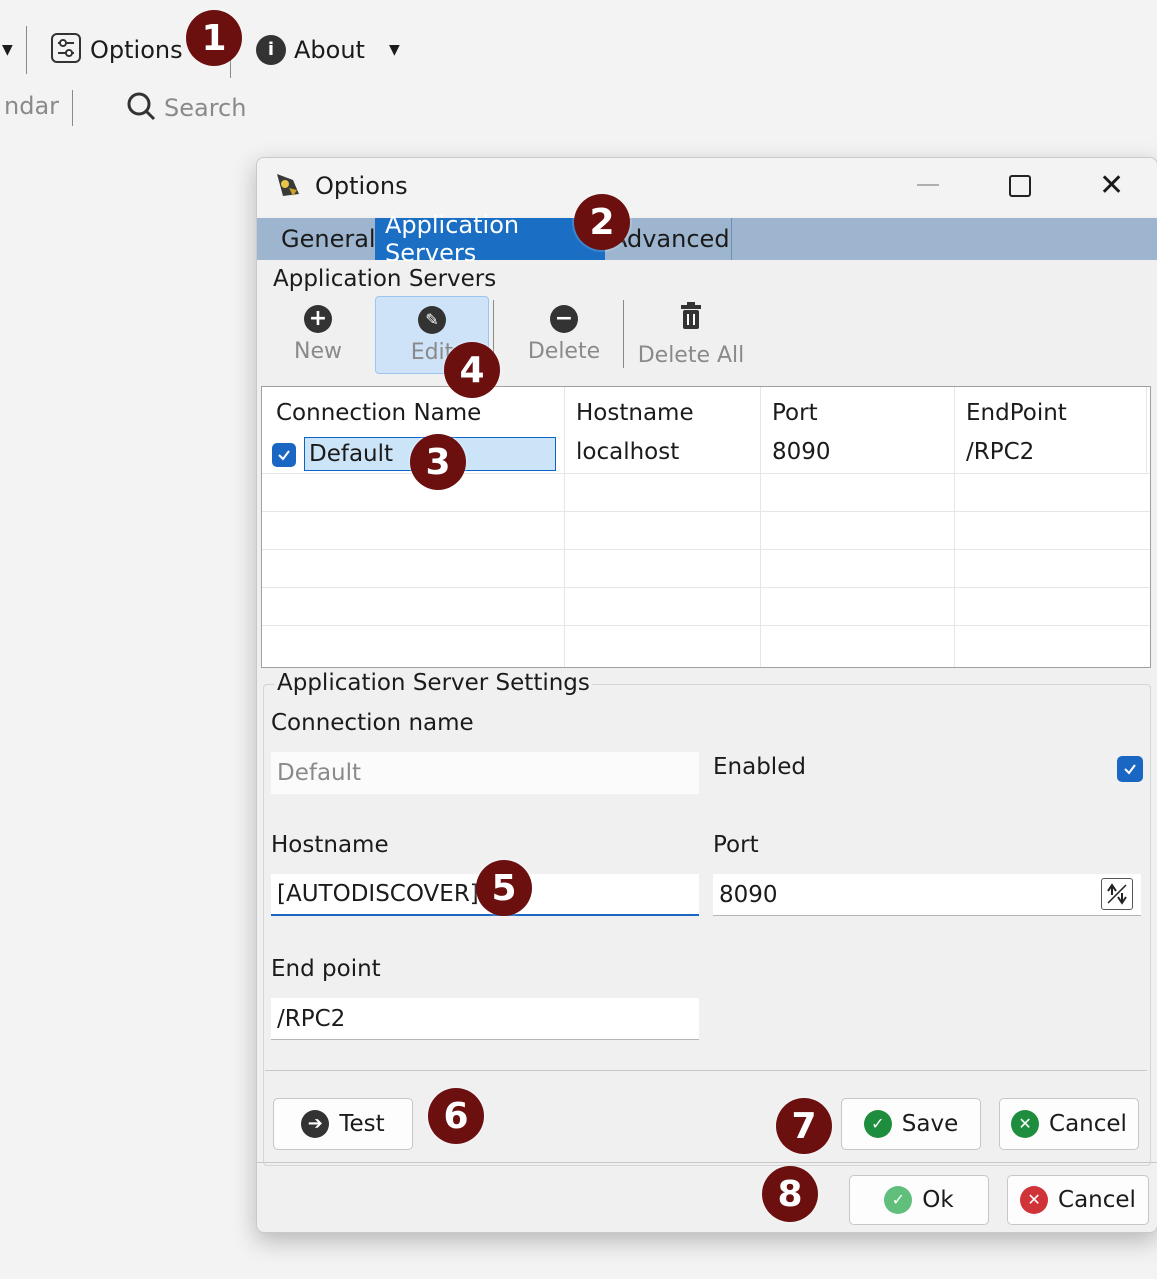 The image size is (1157, 1279). What do you see at coordinates (564, 334) in the screenshot?
I see `delete-button: − Delete` at bounding box center [564, 334].